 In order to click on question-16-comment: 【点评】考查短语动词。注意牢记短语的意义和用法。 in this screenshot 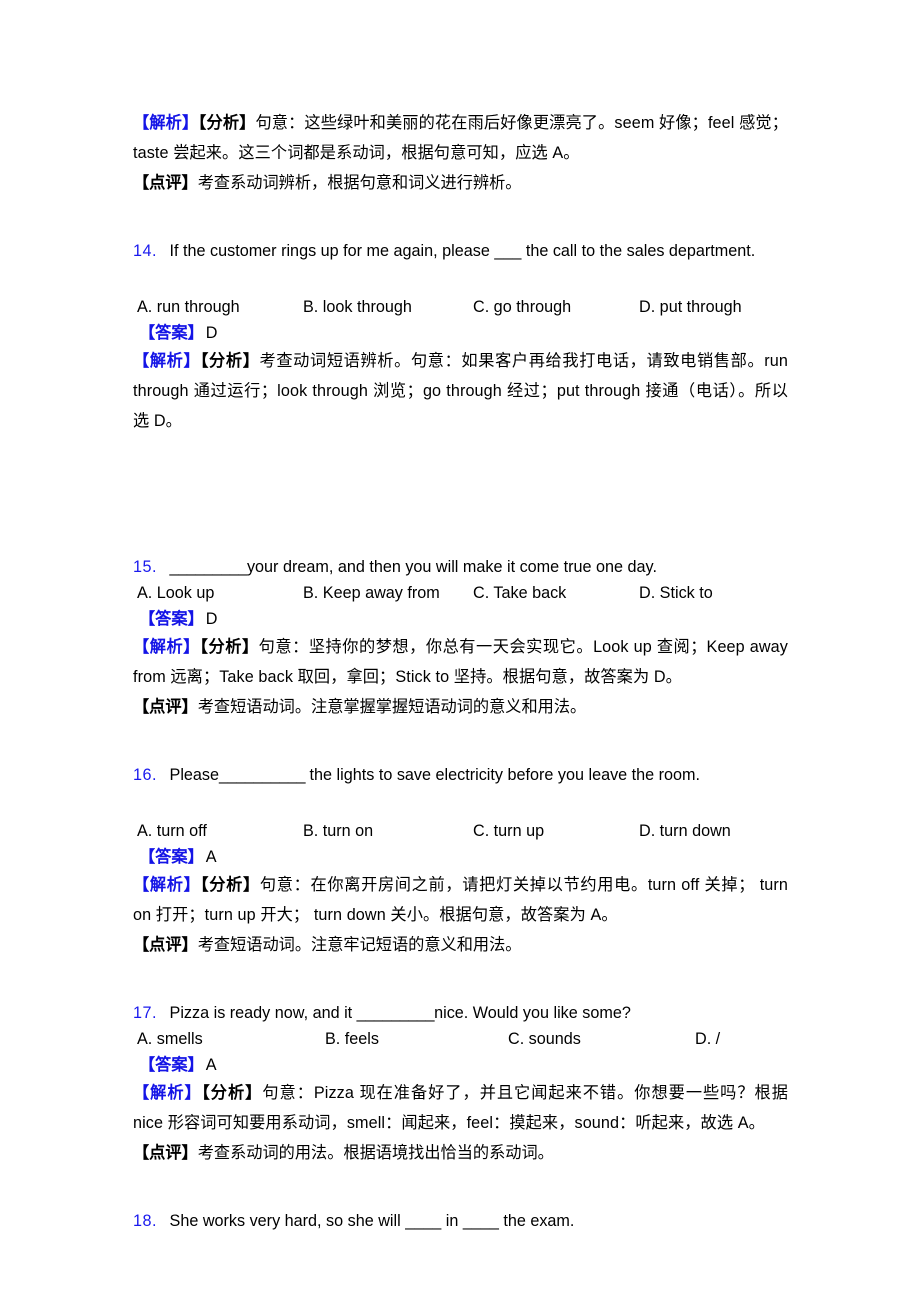, I will do `click(460, 945)`.